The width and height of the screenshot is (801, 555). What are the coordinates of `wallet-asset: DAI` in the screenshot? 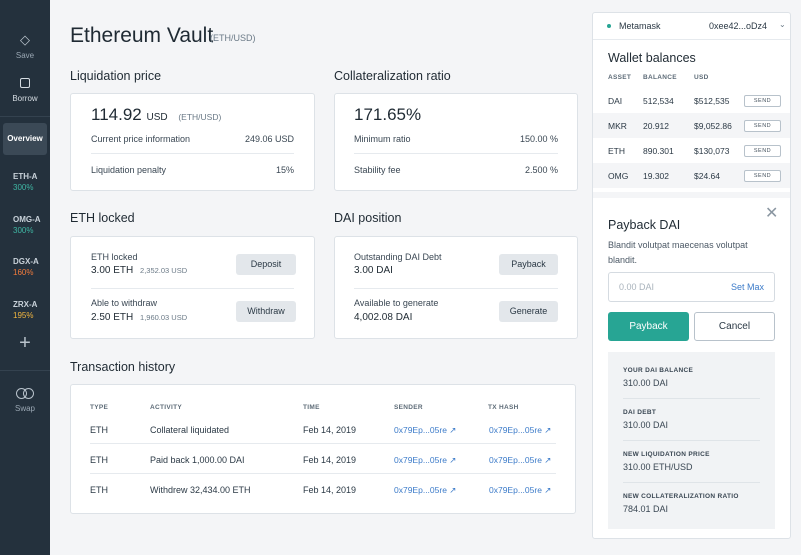 It's located at (615, 101).